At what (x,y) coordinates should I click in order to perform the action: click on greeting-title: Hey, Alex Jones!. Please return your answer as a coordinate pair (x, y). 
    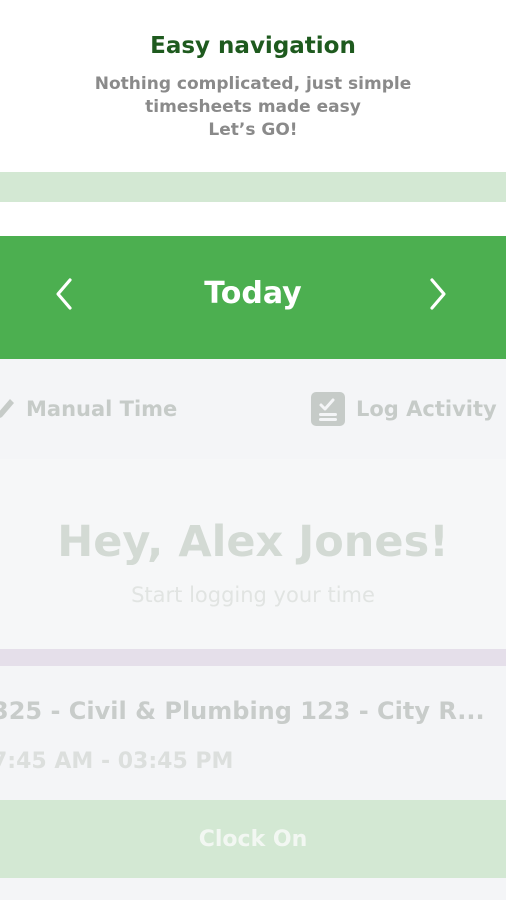
    Looking at the image, I should click on (253, 542).